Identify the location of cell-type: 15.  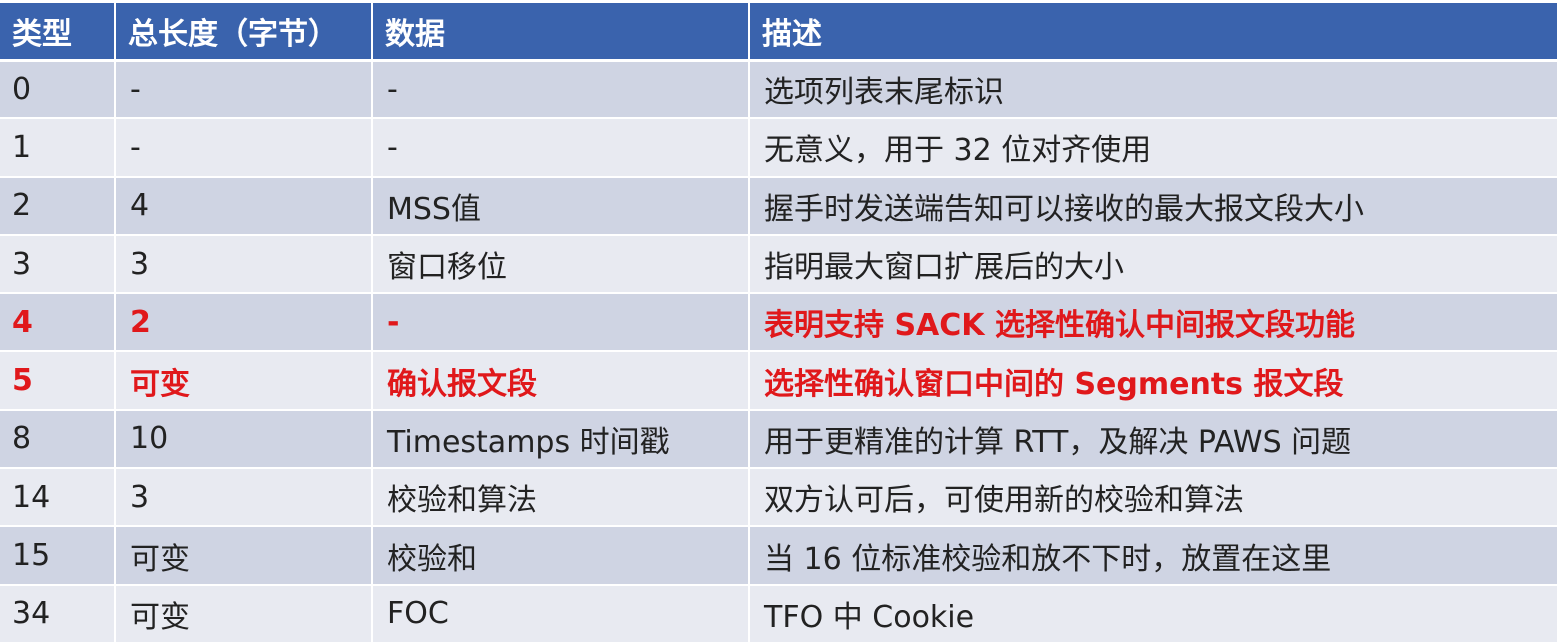
(58, 556).